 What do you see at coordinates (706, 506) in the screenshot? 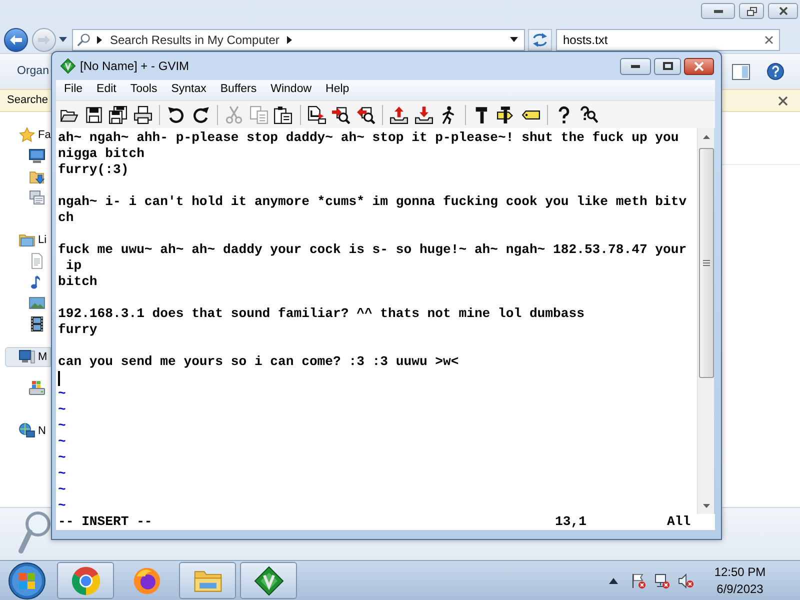
I see `scroll-down-arrow-icon` at bounding box center [706, 506].